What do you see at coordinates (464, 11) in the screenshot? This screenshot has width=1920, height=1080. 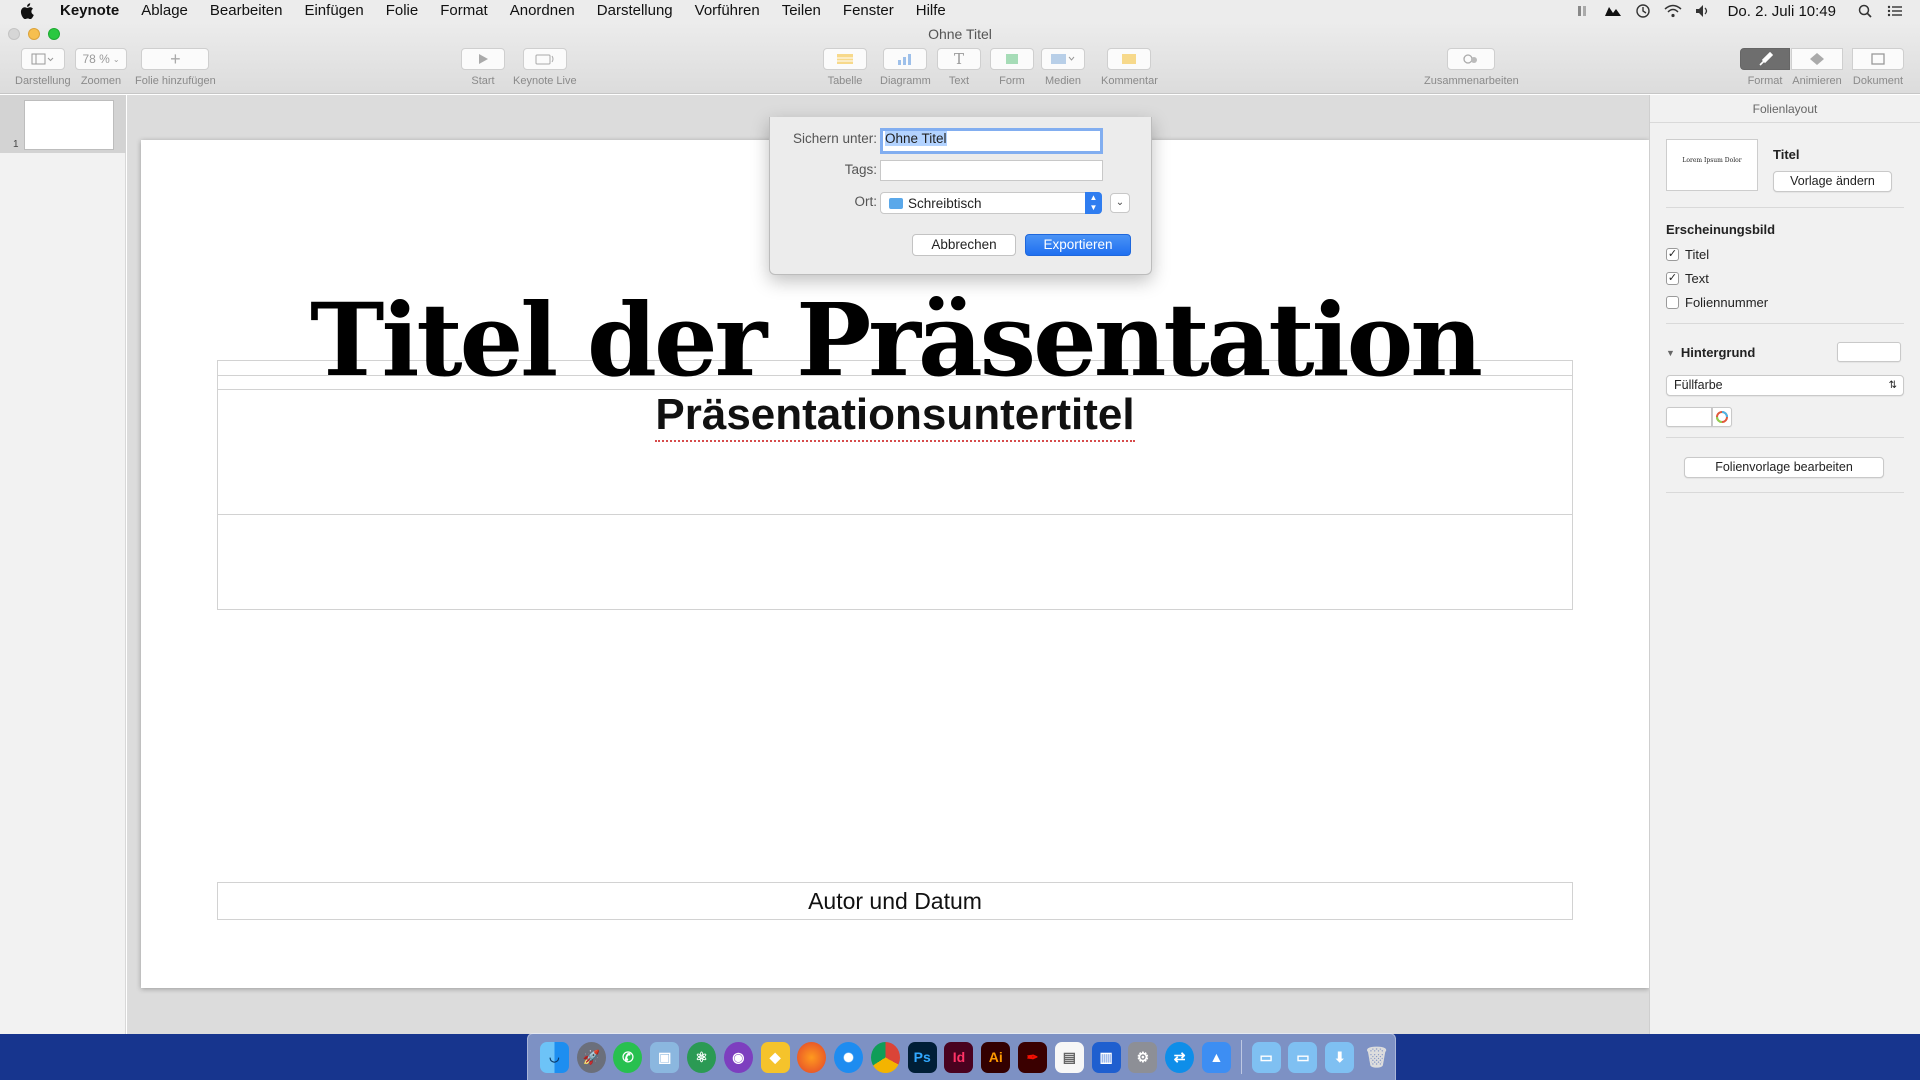 I see `menu-format: Format` at bounding box center [464, 11].